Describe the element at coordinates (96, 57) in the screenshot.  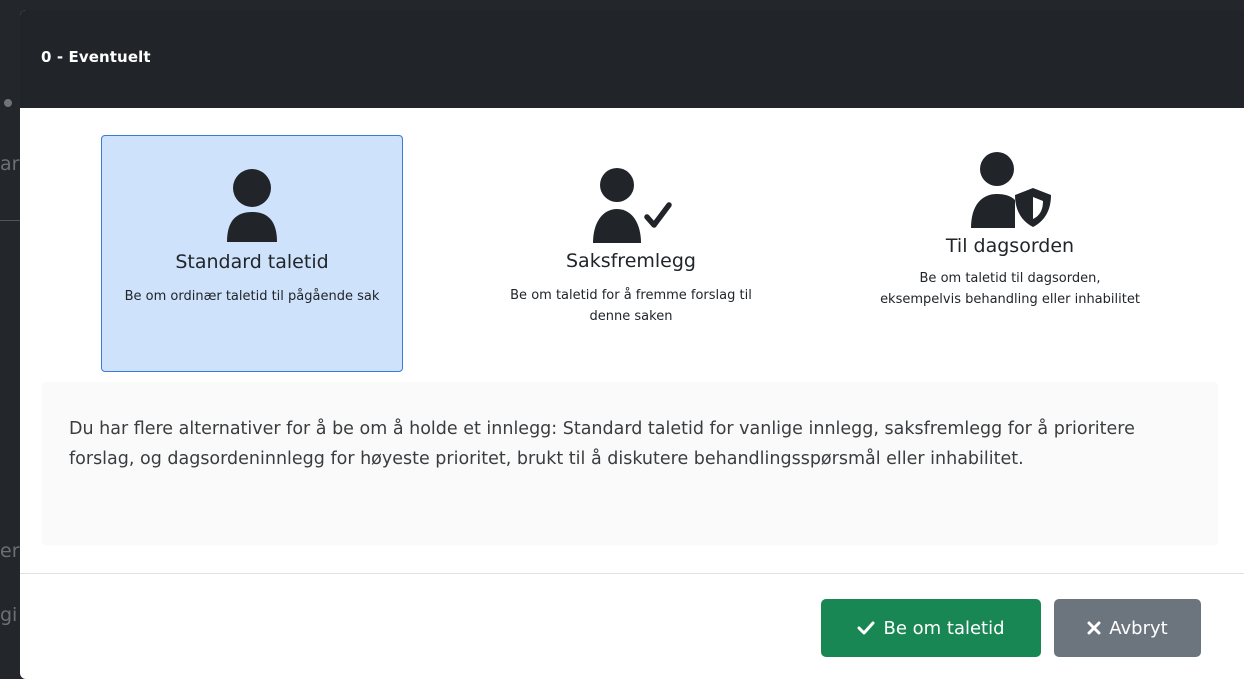
I see `modal-title: 0 - Eventuelt` at that location.